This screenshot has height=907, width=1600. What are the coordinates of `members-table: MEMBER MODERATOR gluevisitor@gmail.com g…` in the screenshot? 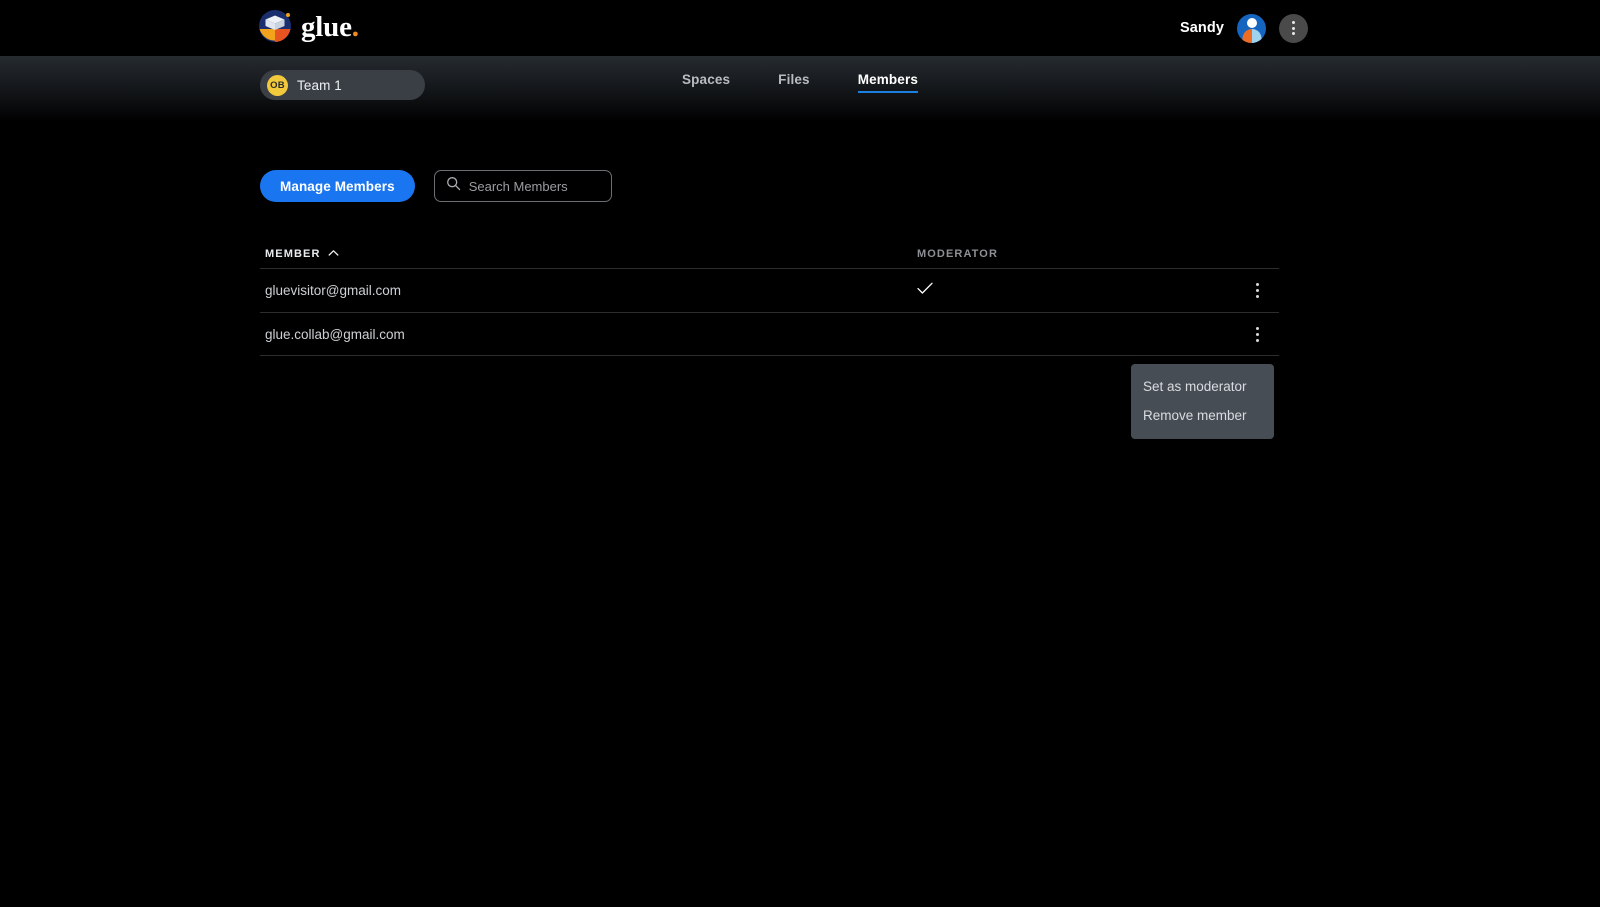 It's located at (769, 298).